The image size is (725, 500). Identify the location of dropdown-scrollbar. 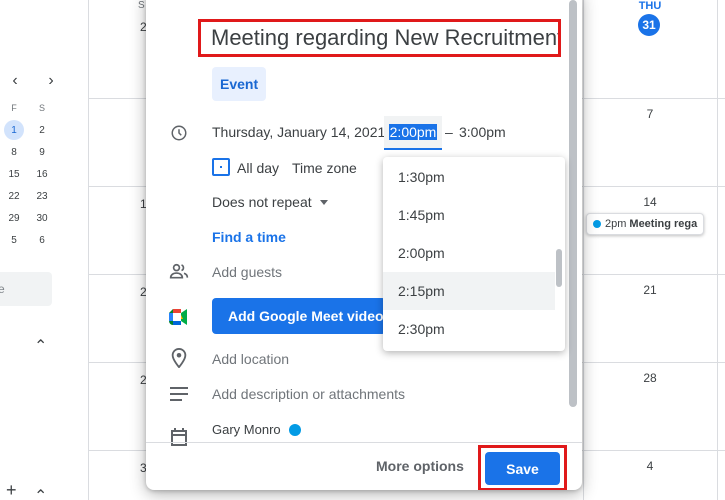
(559, 268).